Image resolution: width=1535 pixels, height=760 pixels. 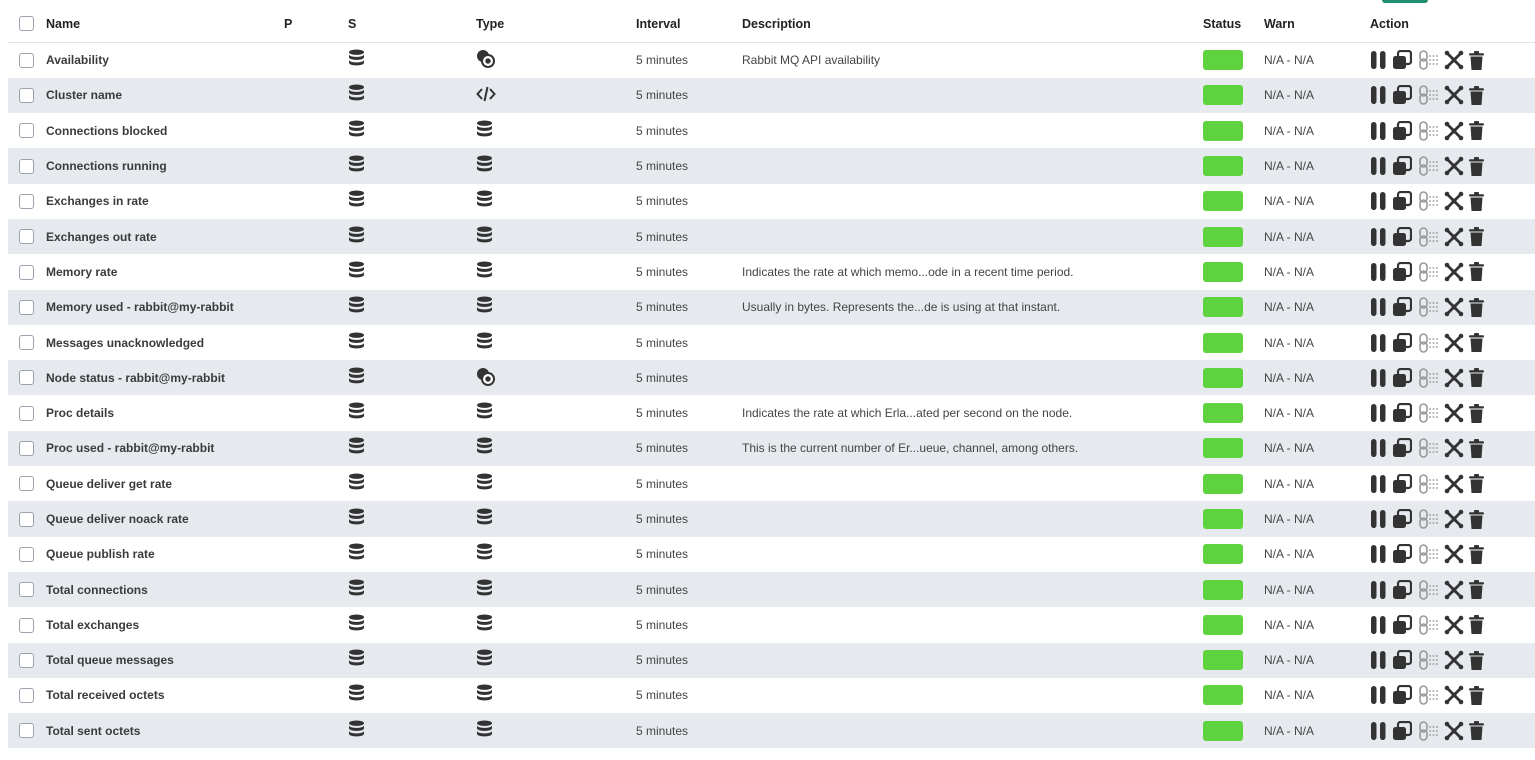 What do you see at coordinates (771, 625) in the screenshot?
I see `table-row: Total exchanges 5 minutes N/A - N/A` at bounding box center [771, 625].